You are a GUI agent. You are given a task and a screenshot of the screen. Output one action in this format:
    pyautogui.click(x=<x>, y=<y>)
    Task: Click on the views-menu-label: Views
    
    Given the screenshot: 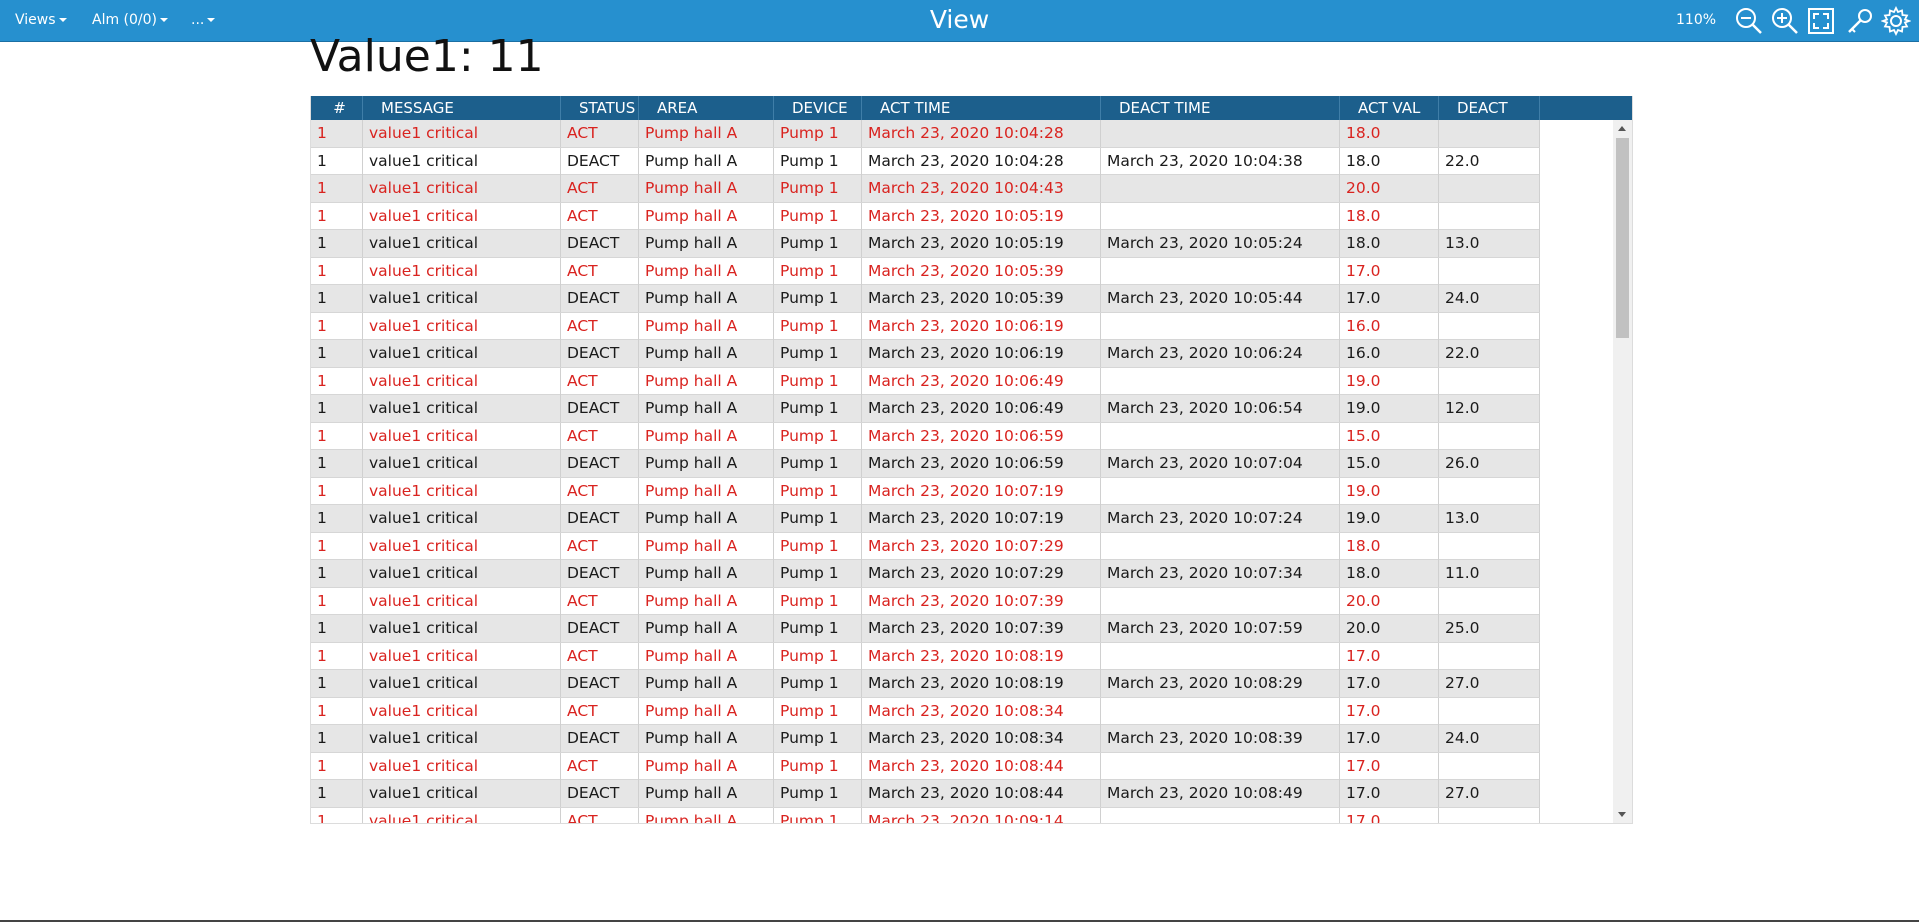 What is the action you would take?
    pyautogui.click(x=35, y=20)
    